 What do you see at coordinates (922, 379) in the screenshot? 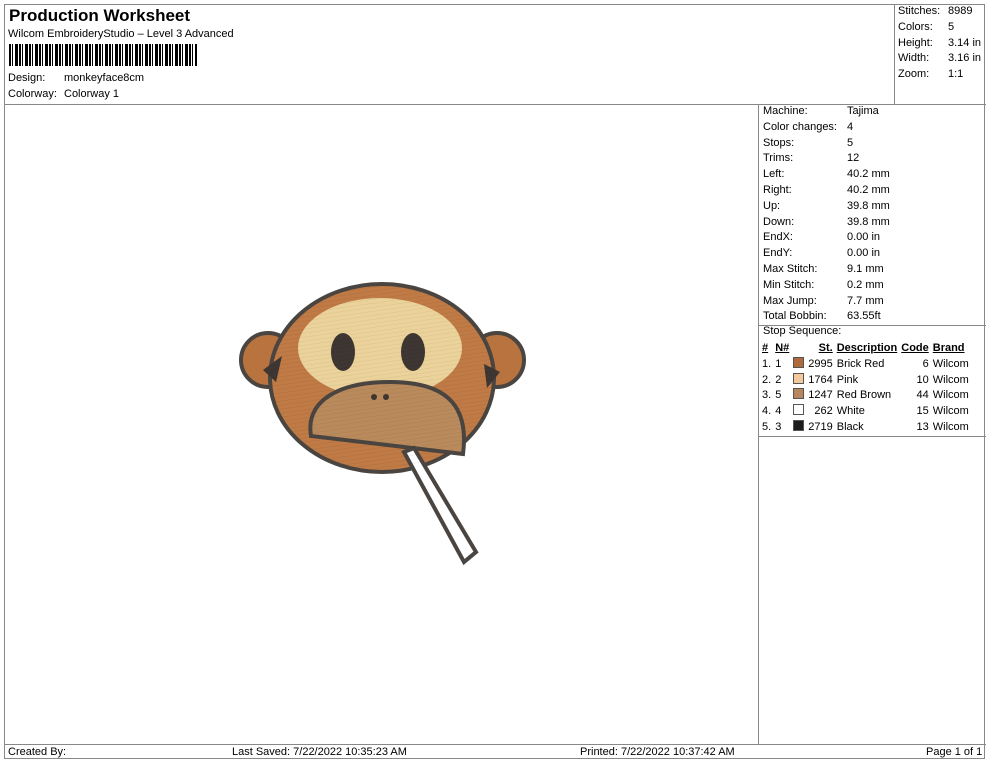
I see `row-code: 10` at bounding box center [922, 379].